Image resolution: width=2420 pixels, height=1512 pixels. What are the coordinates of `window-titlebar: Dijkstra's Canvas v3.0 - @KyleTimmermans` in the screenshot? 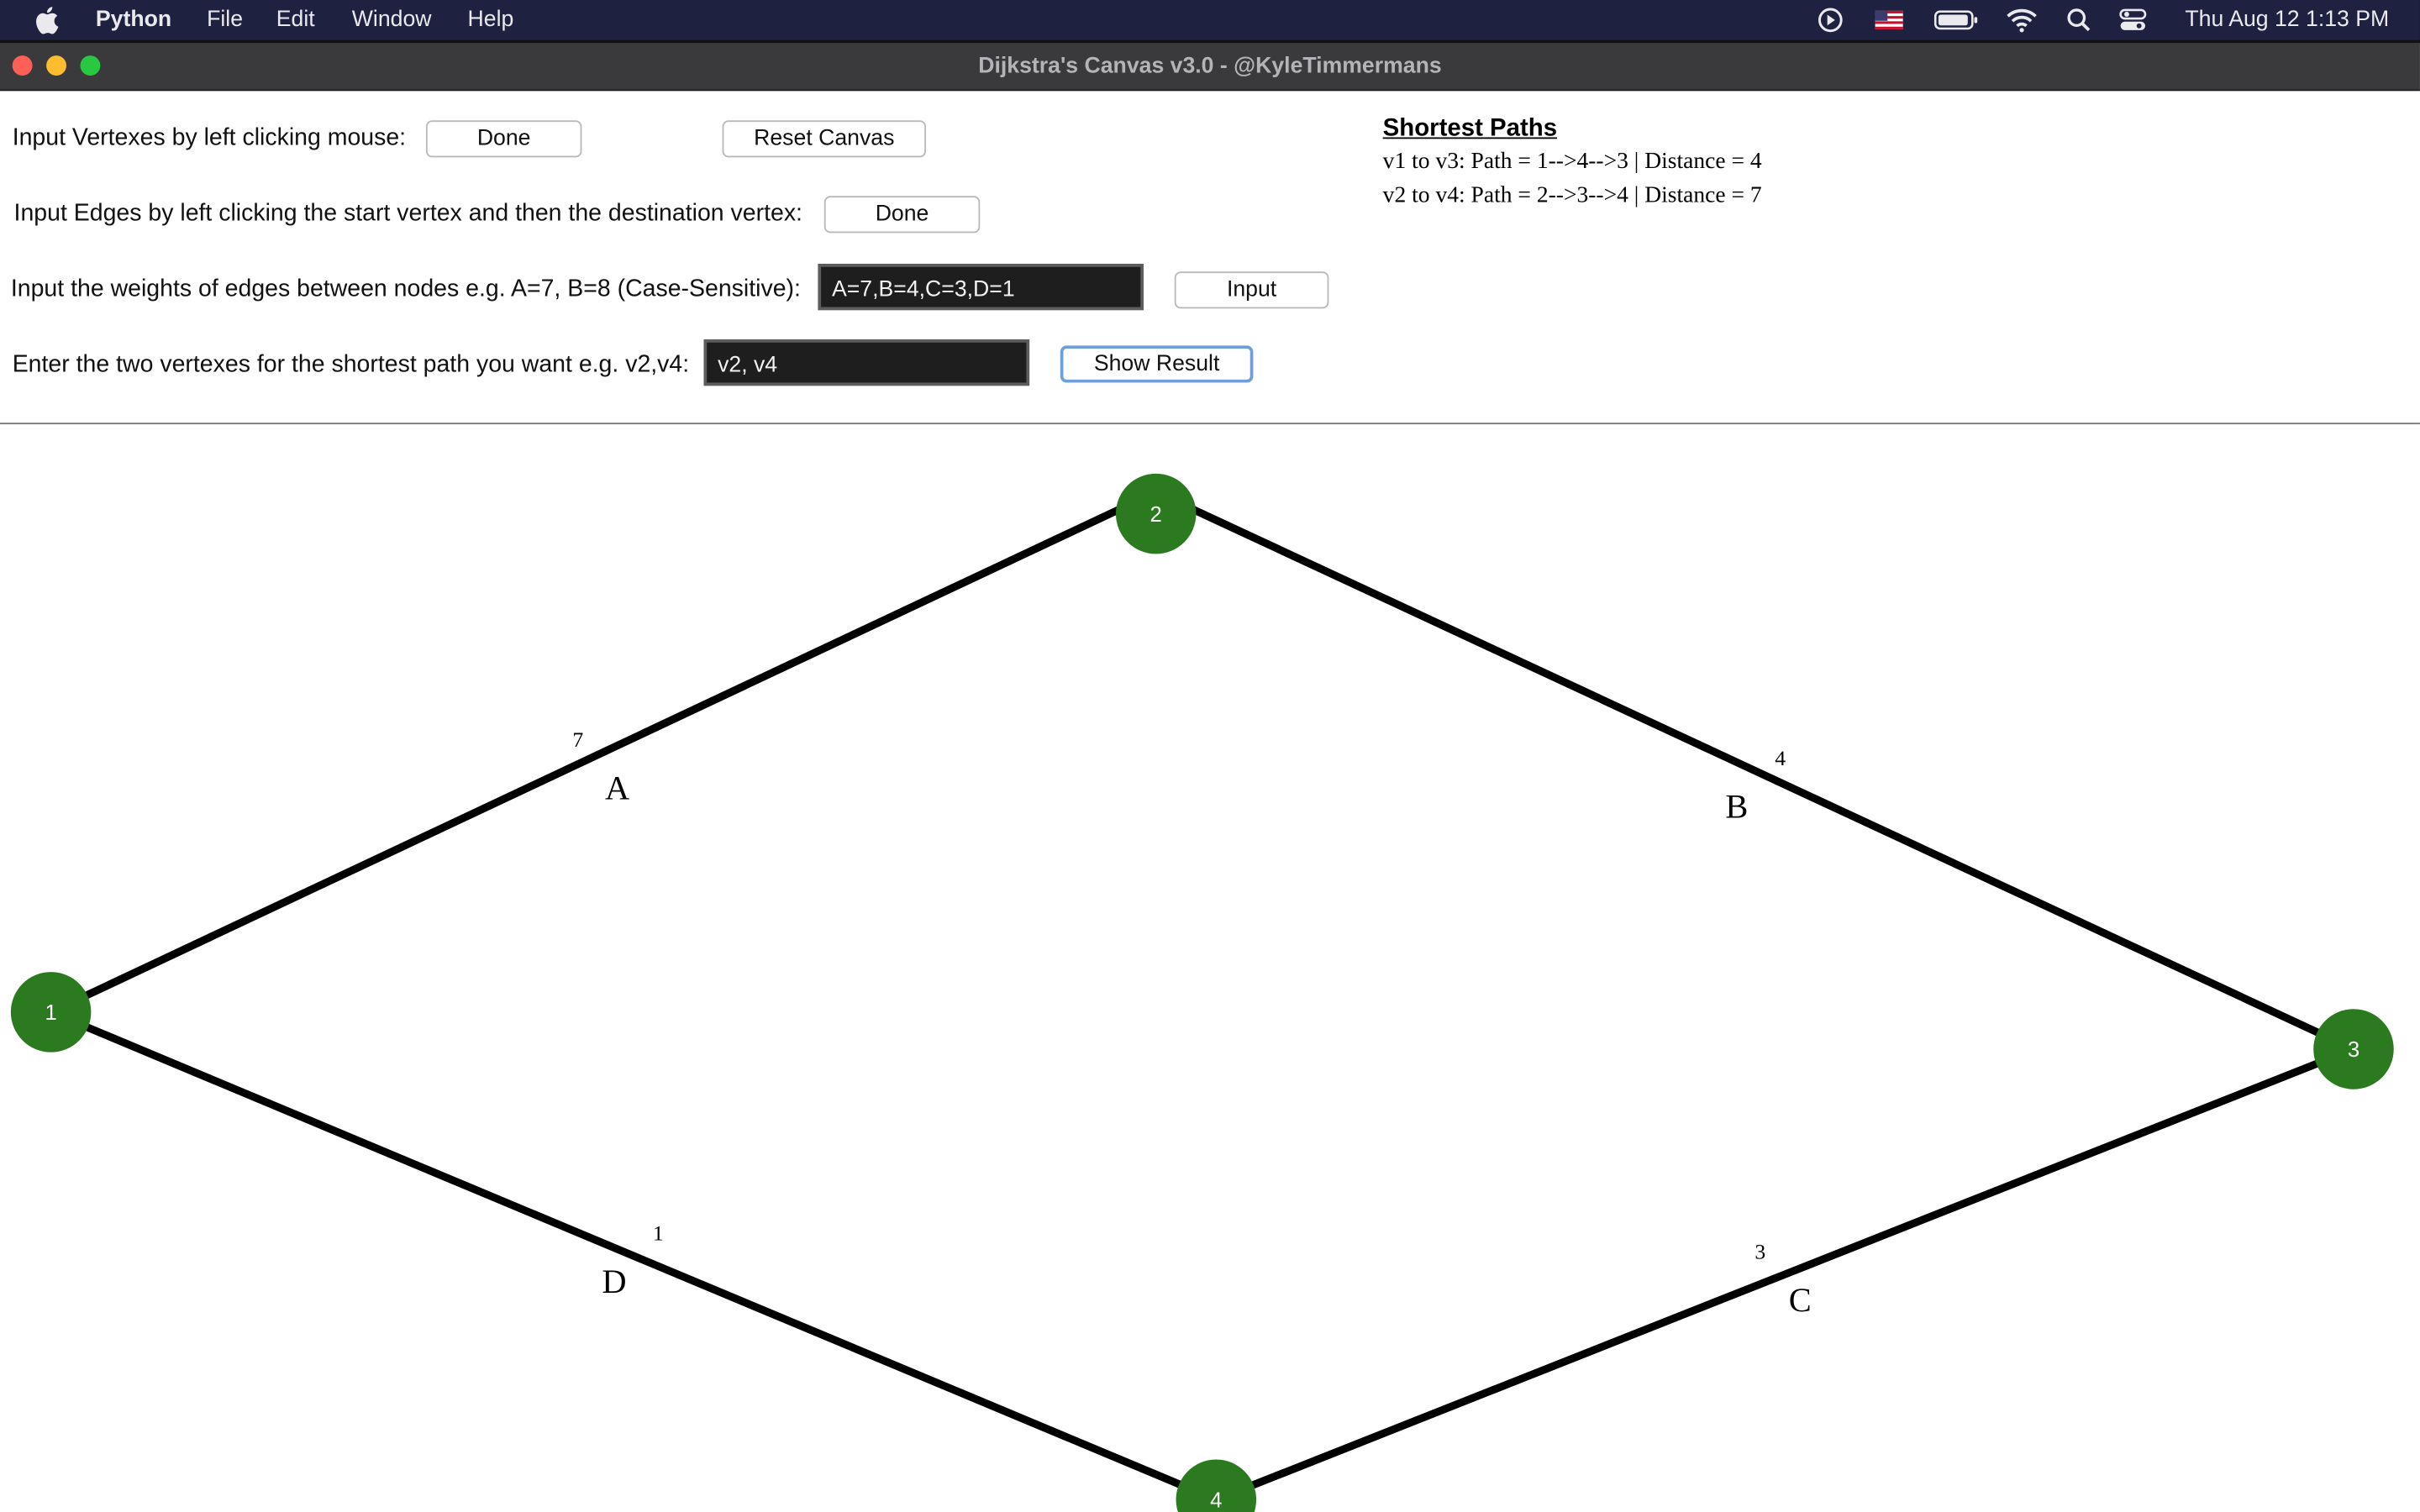 It's located at (1210, 67).